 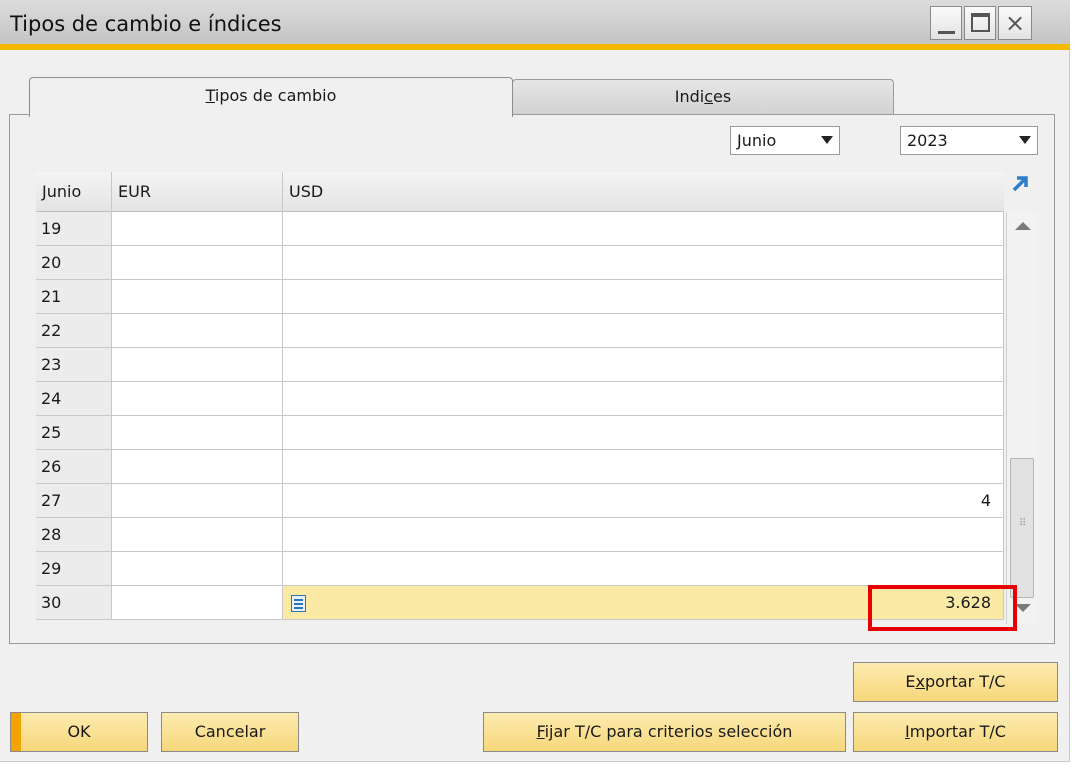 What do you see at coordinates (74, 501) in the screenshot?
I see `row-day: 27` at bounding box center [74, 501].